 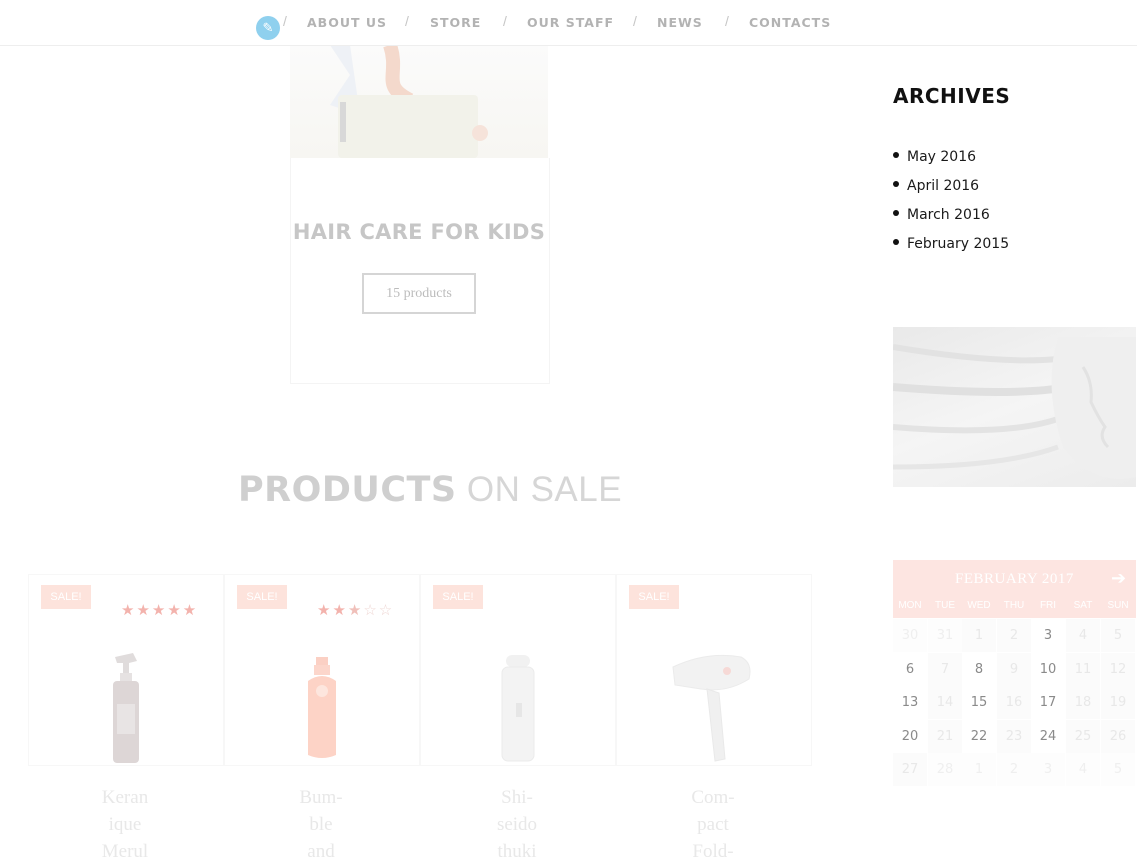 What do you see at coordinates (910, 605) in the screenshot?
I see `calendar-day-header: MON` at bounding box center [910, 605].